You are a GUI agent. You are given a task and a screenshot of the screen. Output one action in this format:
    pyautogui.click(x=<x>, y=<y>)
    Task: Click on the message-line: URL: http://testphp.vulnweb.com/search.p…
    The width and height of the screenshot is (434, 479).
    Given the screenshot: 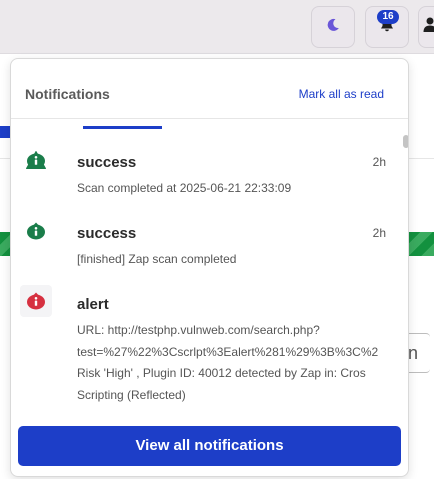 What is the action you would take?
    pyautogui.click(x=198, y=330)
    